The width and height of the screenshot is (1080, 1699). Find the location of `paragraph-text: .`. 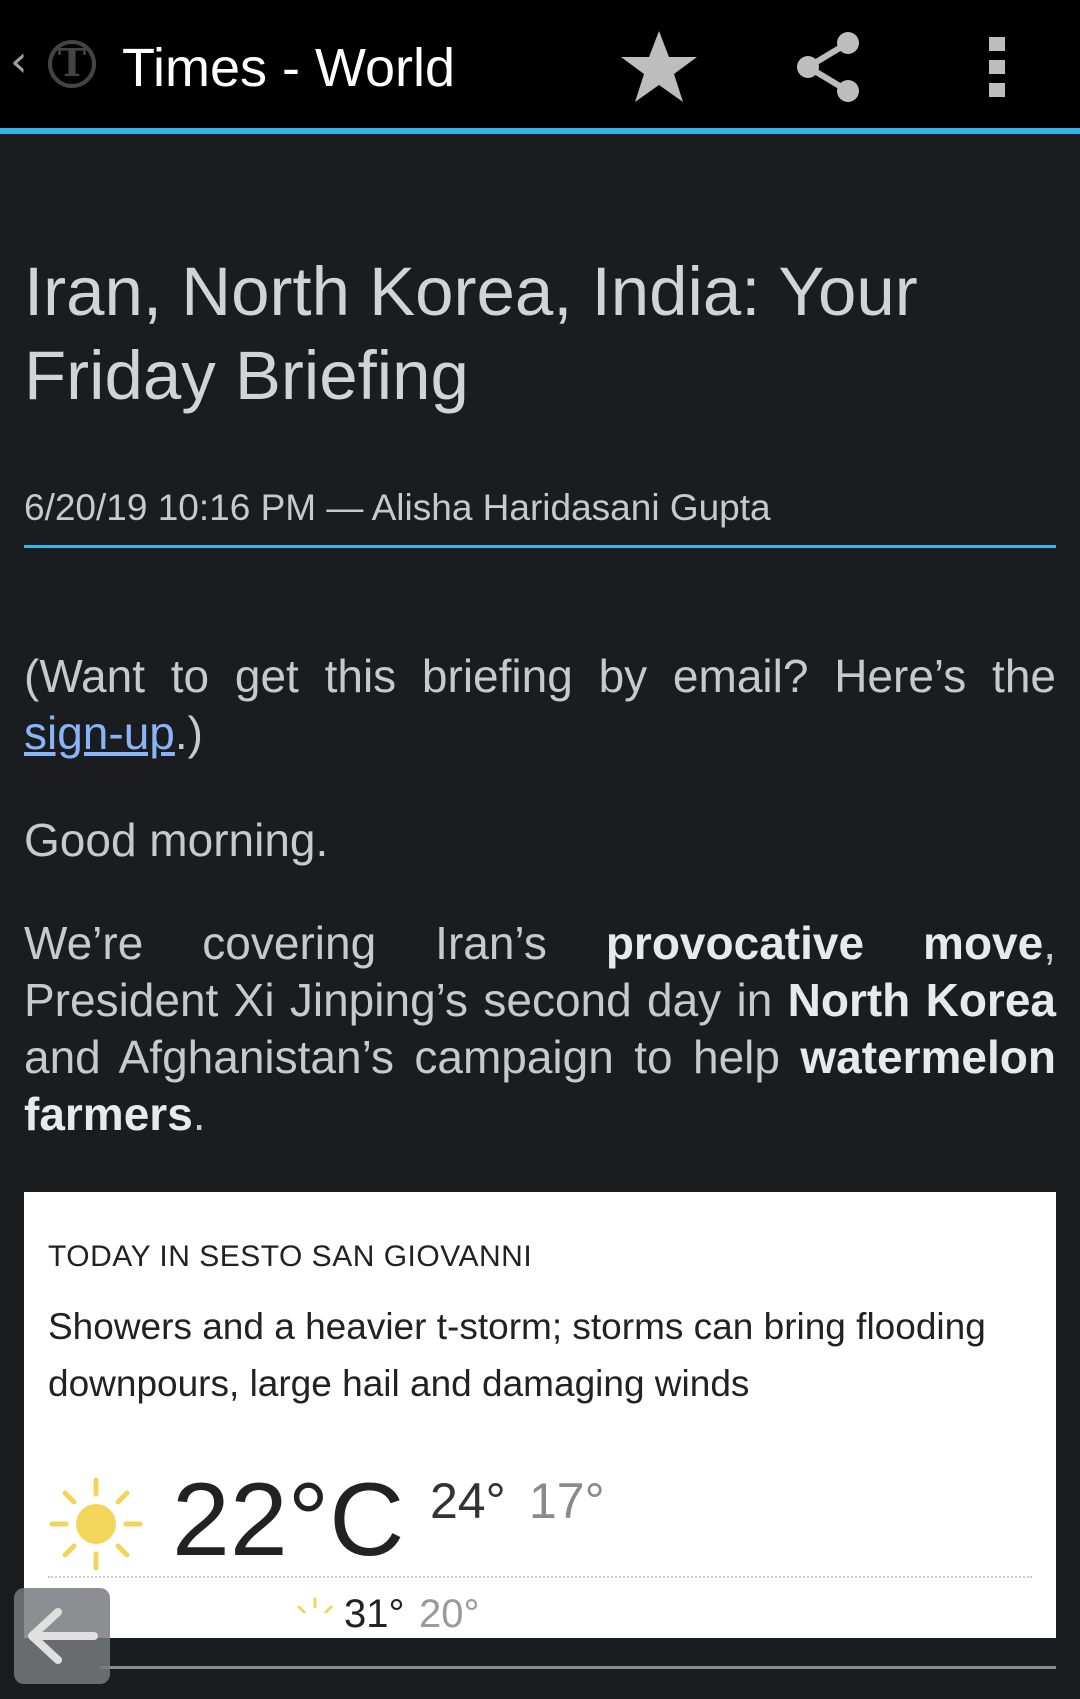

paragraph-text: . is located at coordinates (199, 1114).